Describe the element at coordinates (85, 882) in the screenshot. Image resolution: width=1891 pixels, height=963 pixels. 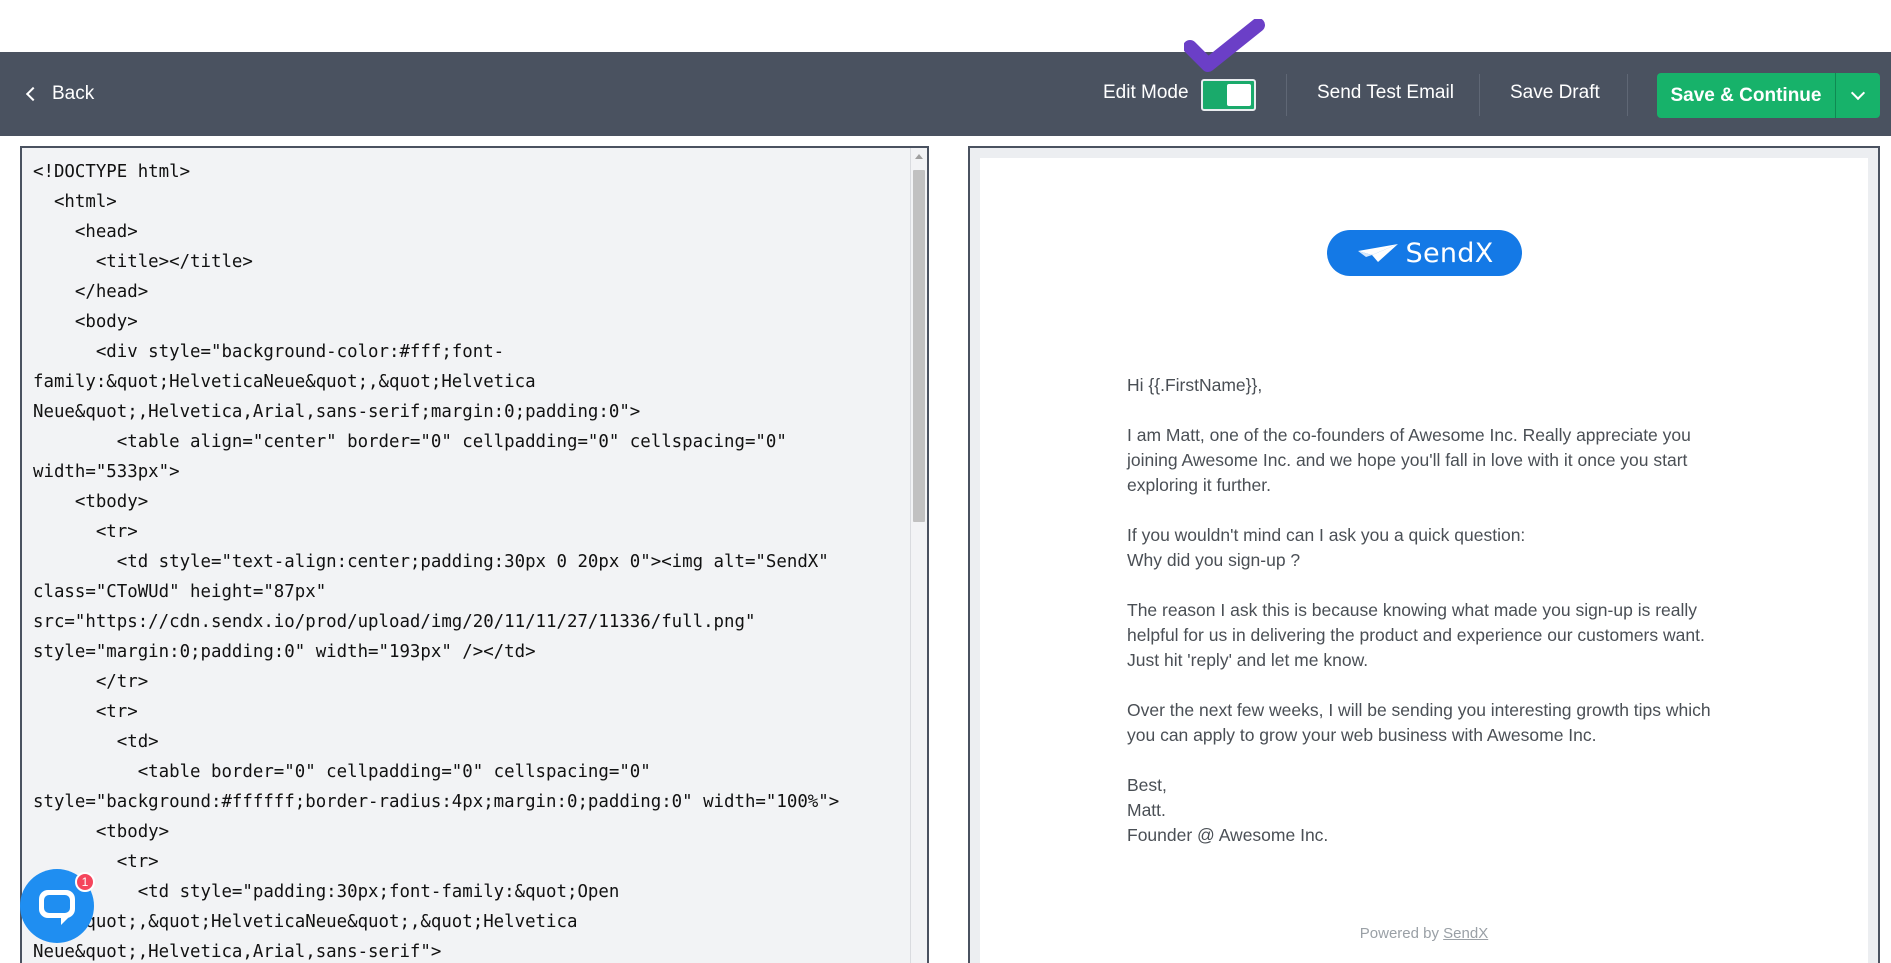
I see `chat-notification-badge: 1` at that location.